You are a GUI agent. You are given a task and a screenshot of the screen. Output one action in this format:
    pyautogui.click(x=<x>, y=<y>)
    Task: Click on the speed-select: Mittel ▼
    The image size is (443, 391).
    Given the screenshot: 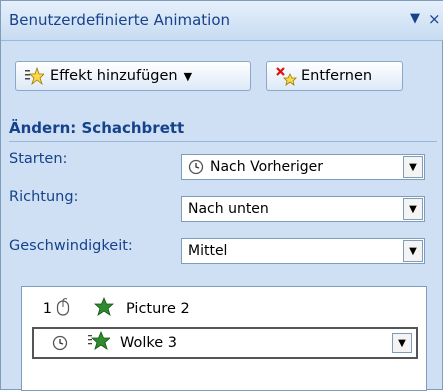 What is the action you would take?
    pyautogui.click(x=303, y=251)
    